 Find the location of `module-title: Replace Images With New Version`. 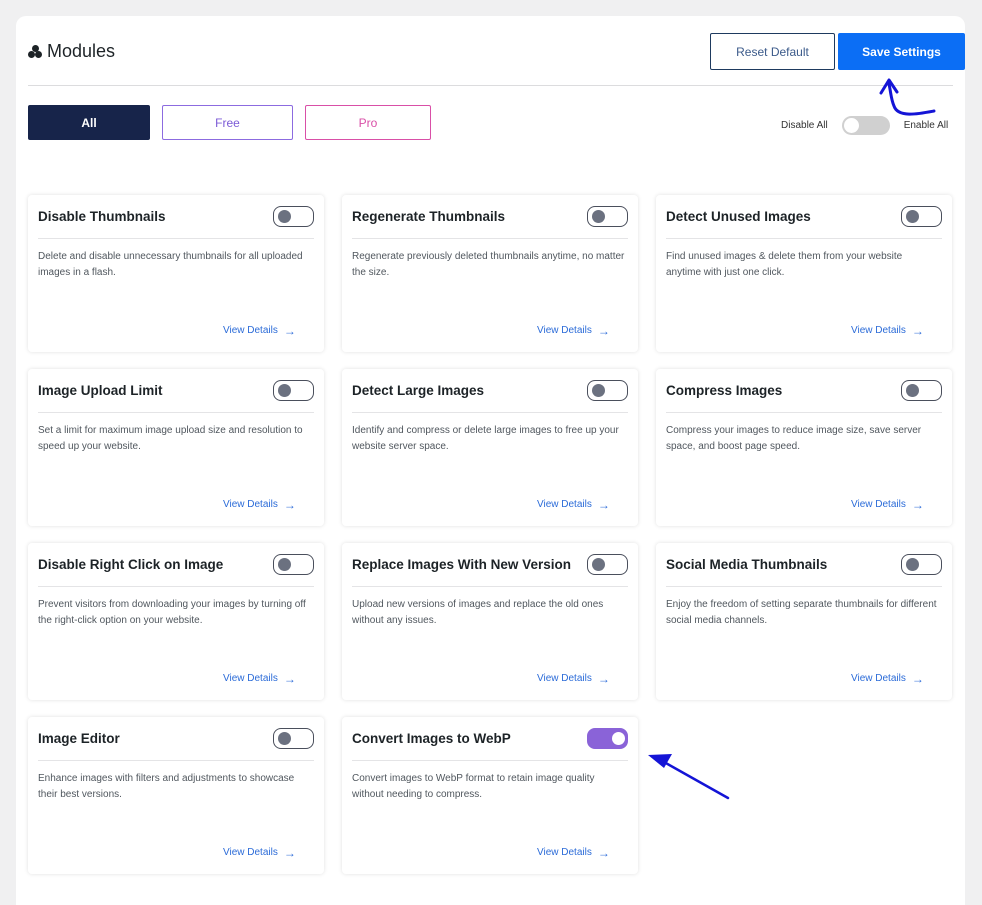

module-title: Replace Images With New Version is located at coordinates (461, 564).